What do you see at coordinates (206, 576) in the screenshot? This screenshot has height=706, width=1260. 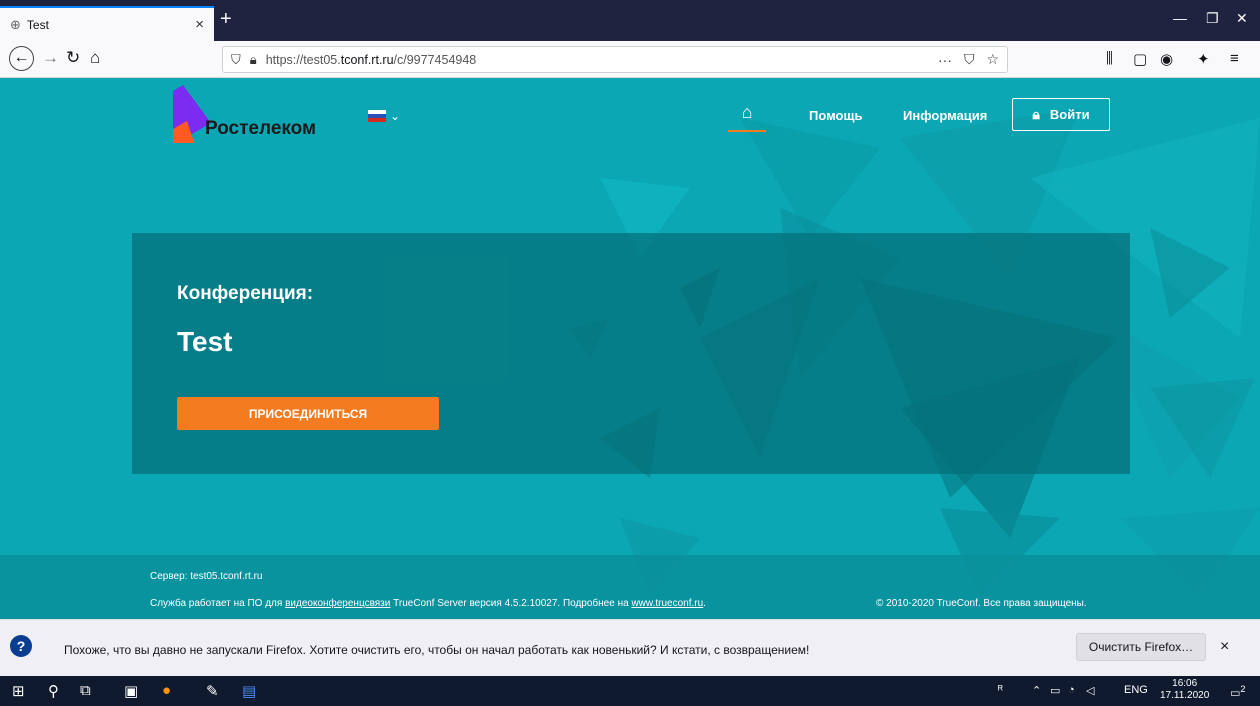 I see `server-info: Сервер: test05.tconf.rt.ru` at bounding box center [206, 576].